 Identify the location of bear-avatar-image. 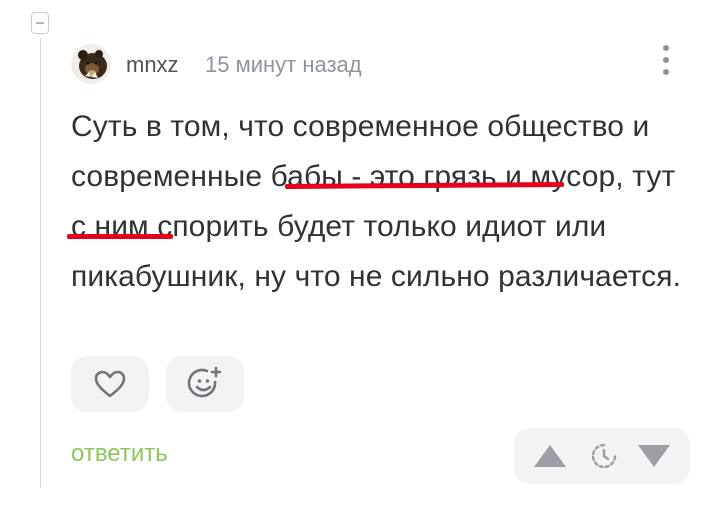
(92, 64).